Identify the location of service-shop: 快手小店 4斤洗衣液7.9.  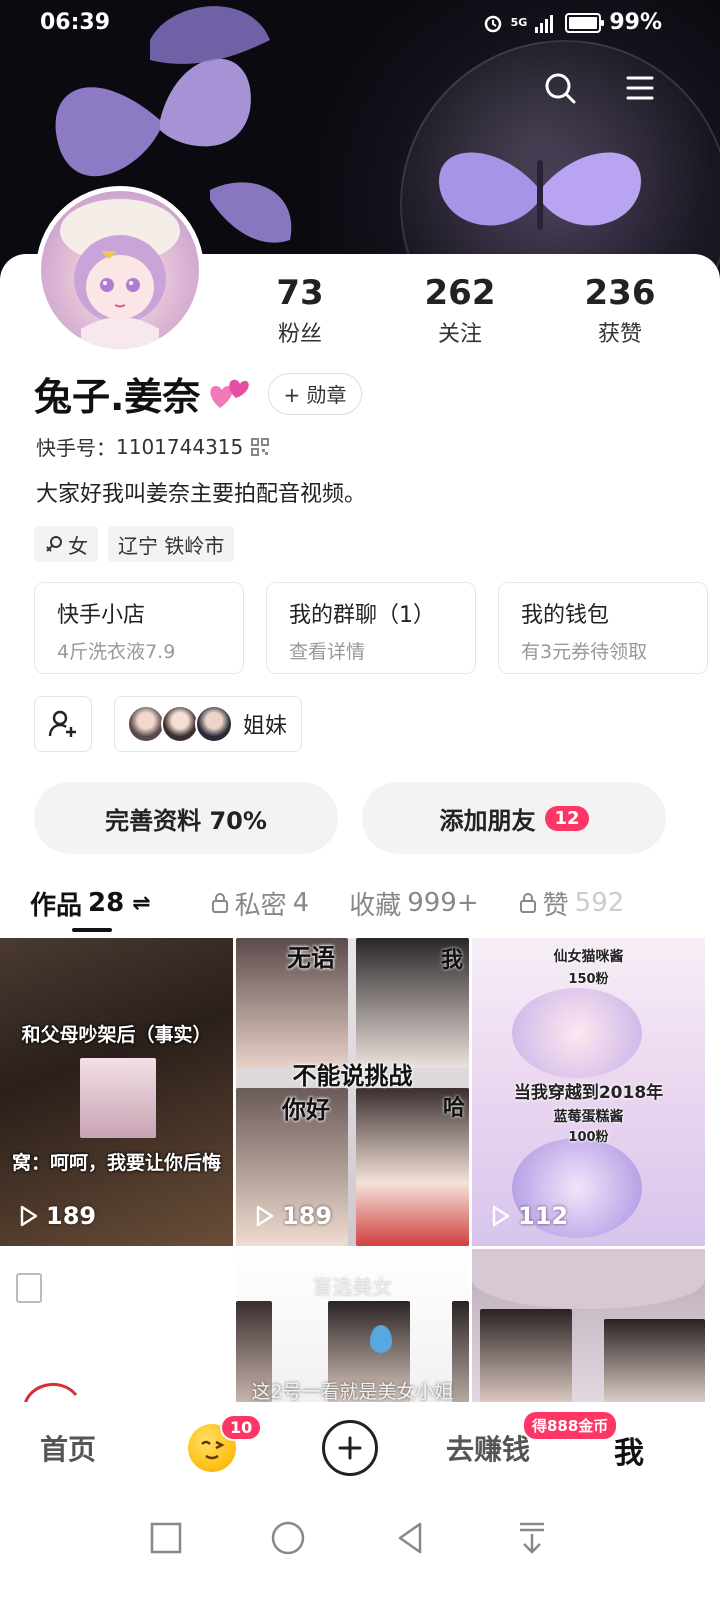
(139, 628).